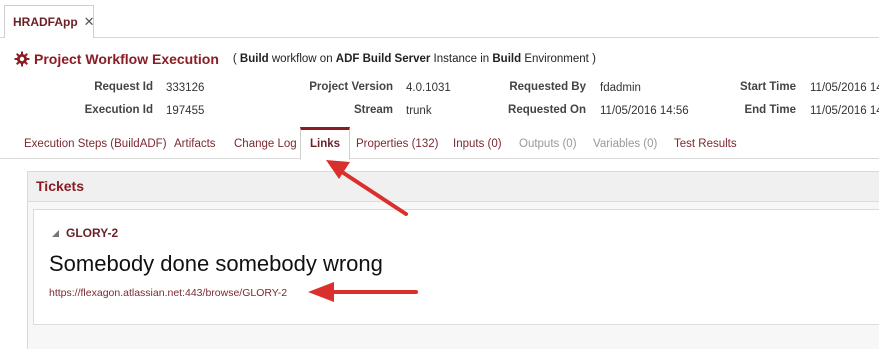  I want to click on execution-id-label: Execution Id, so click(118, 110).